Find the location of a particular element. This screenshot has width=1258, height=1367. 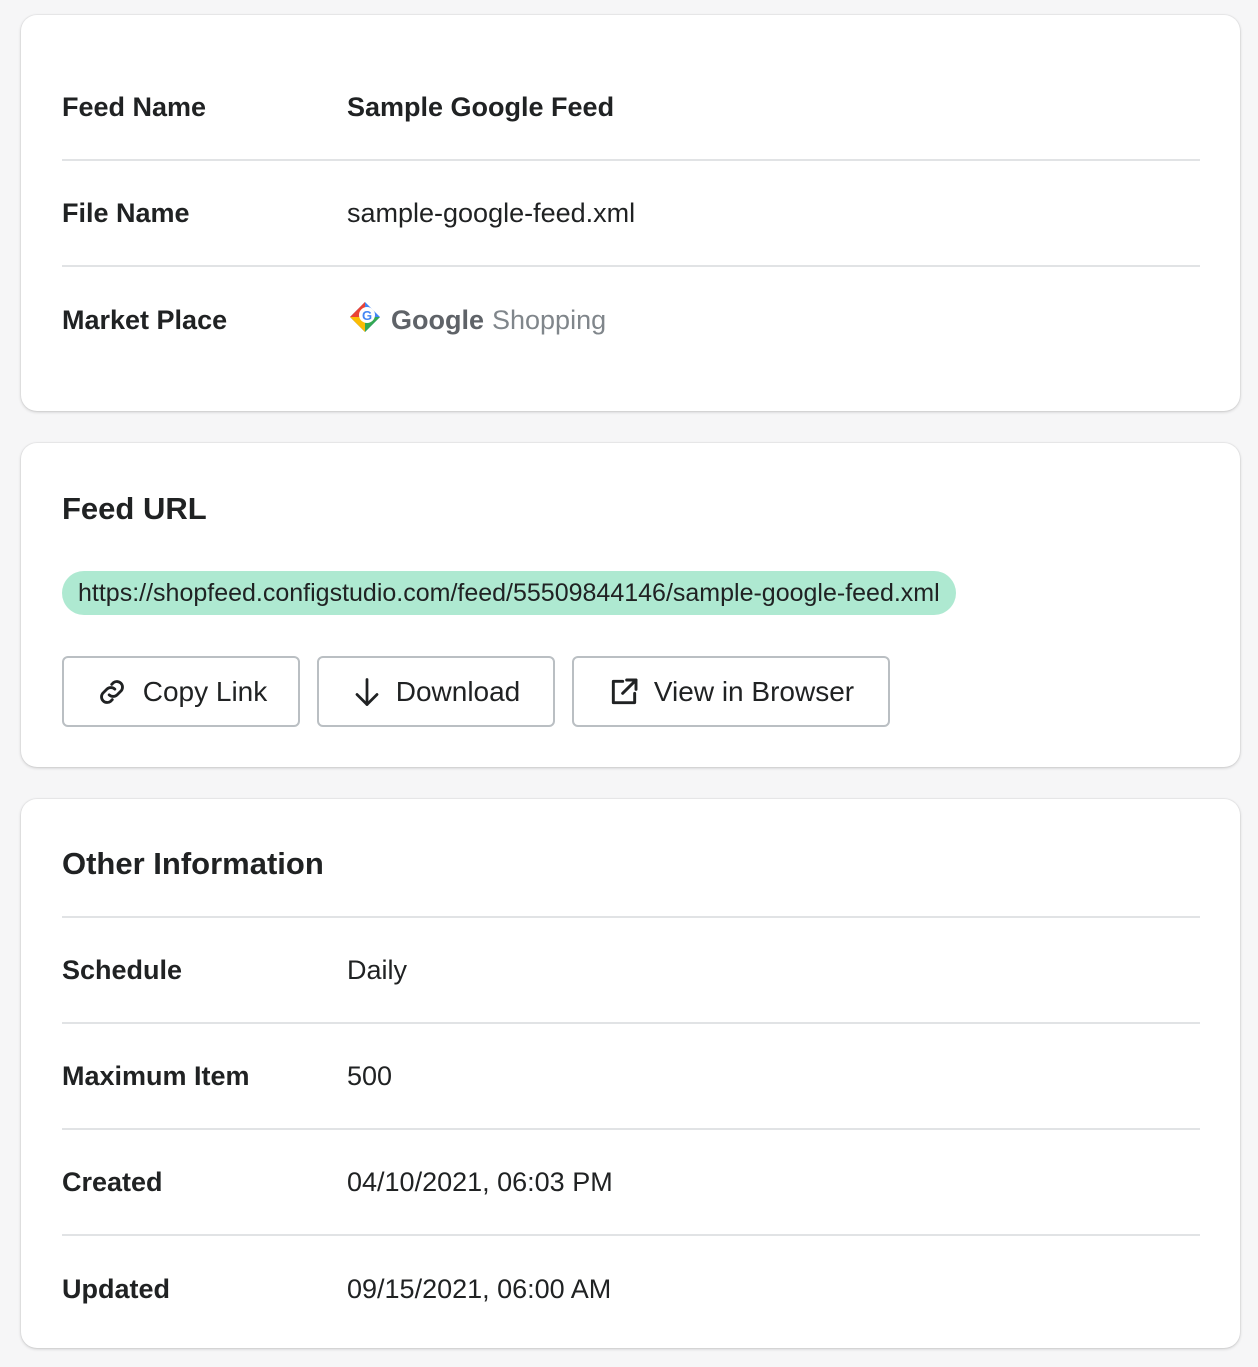

google-shopping-tag-icon: G is located at coordinates (365, 320).